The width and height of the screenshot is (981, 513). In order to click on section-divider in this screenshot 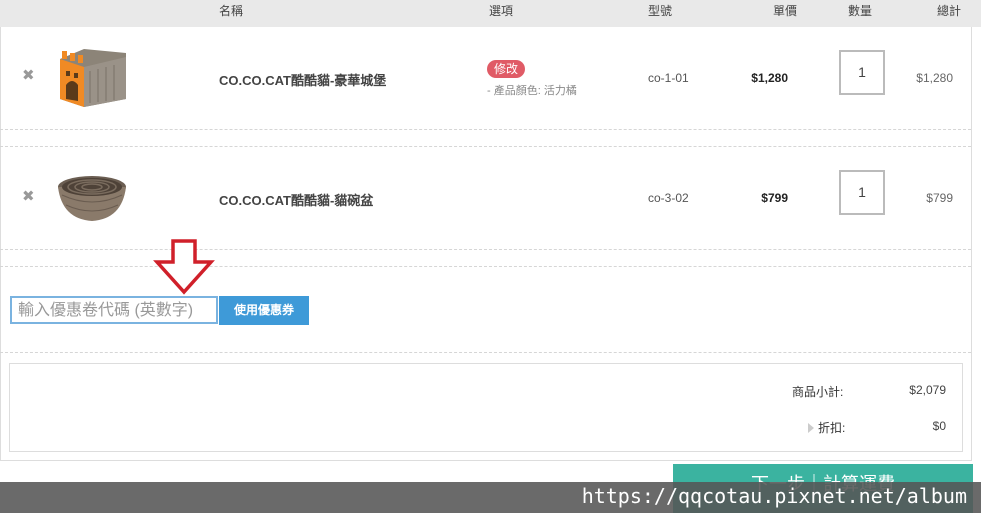, I will do `click(485, 352)`.